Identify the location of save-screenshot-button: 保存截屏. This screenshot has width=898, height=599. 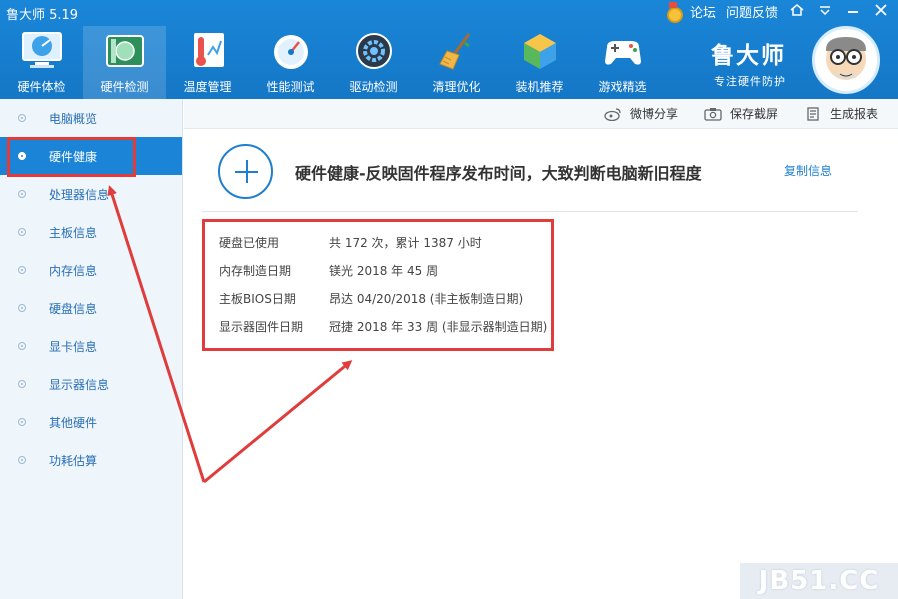
(741, 113).